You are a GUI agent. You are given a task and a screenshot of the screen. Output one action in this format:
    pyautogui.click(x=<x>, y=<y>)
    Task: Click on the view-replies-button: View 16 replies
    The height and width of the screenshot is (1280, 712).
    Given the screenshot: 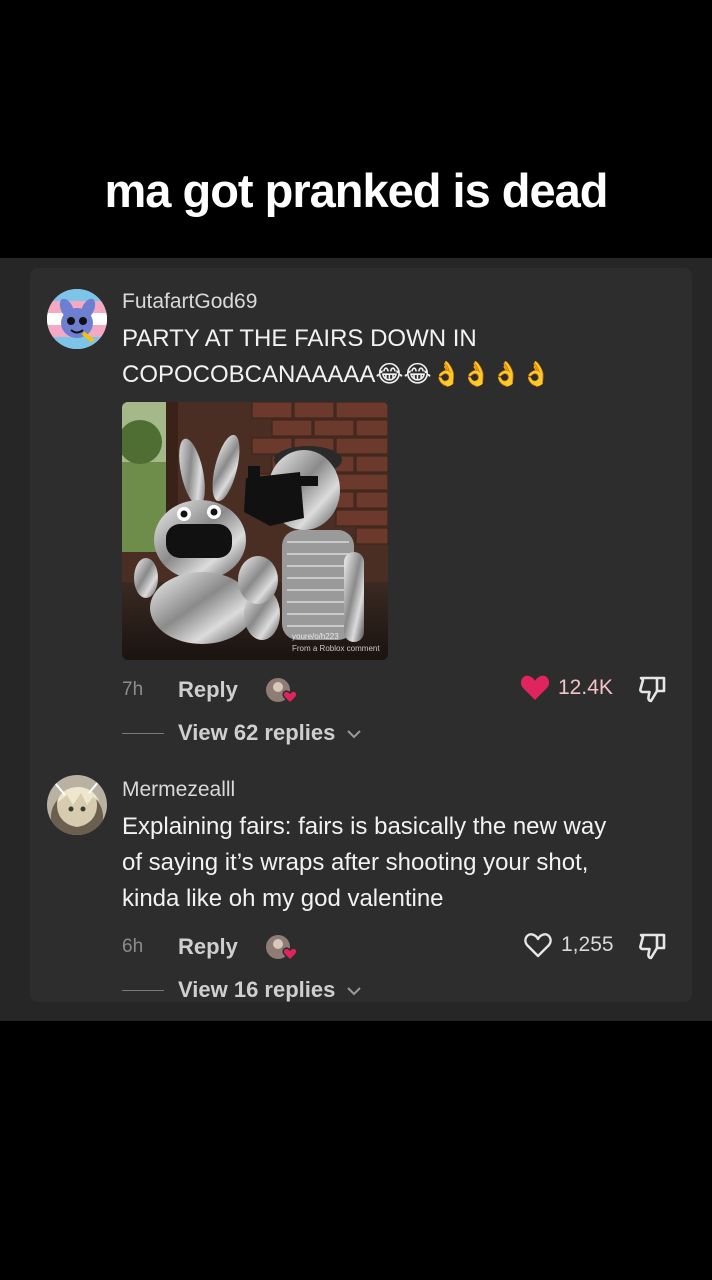 What is the action you would take?
    pyautogui.click(x=270, y=990)
    